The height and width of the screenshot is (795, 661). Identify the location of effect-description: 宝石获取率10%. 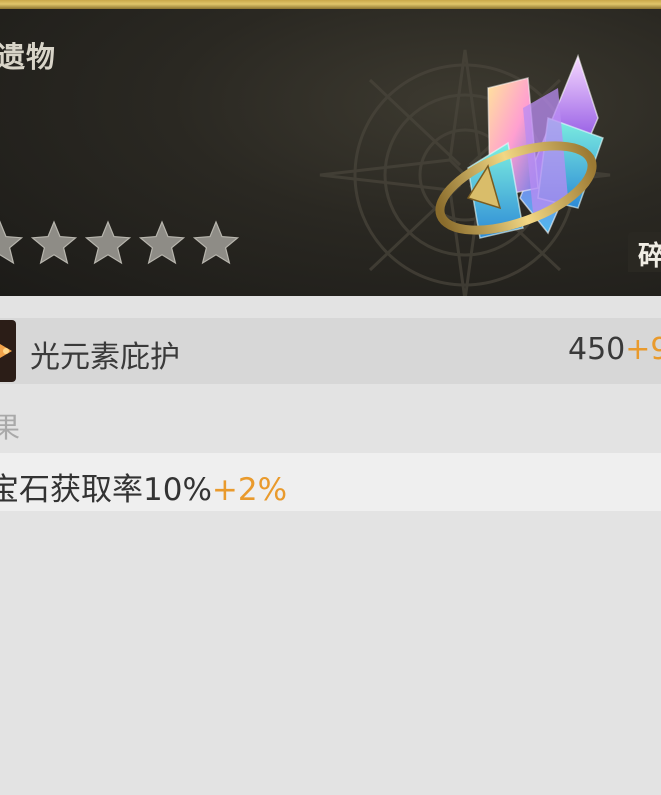
(106, 490).